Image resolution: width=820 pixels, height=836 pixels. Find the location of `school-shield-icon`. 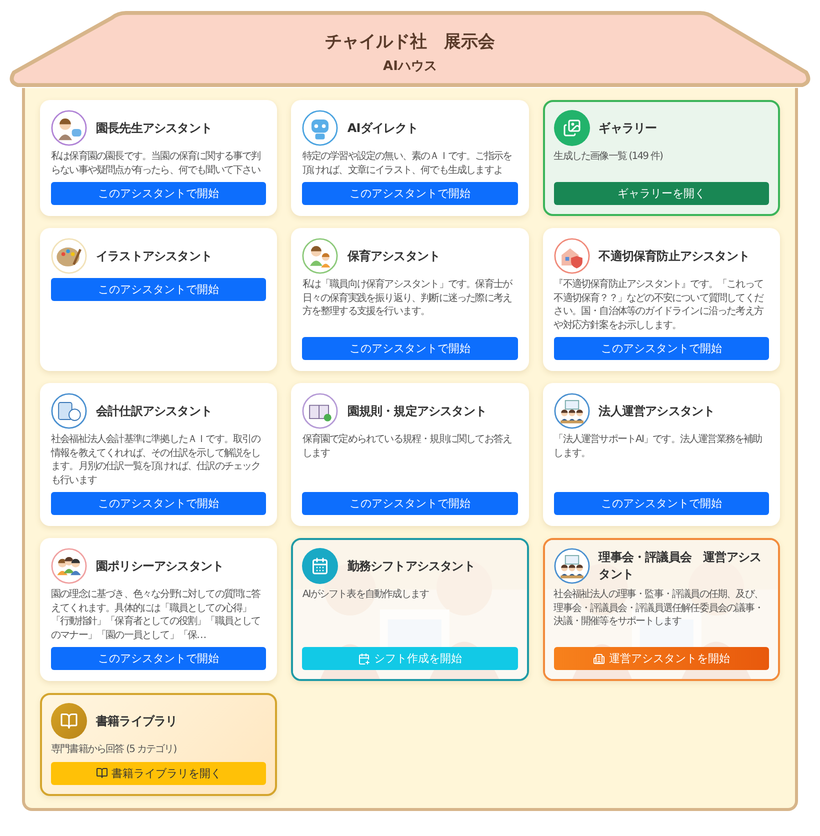

school-shield-icon is located at coordinates (572, 256).